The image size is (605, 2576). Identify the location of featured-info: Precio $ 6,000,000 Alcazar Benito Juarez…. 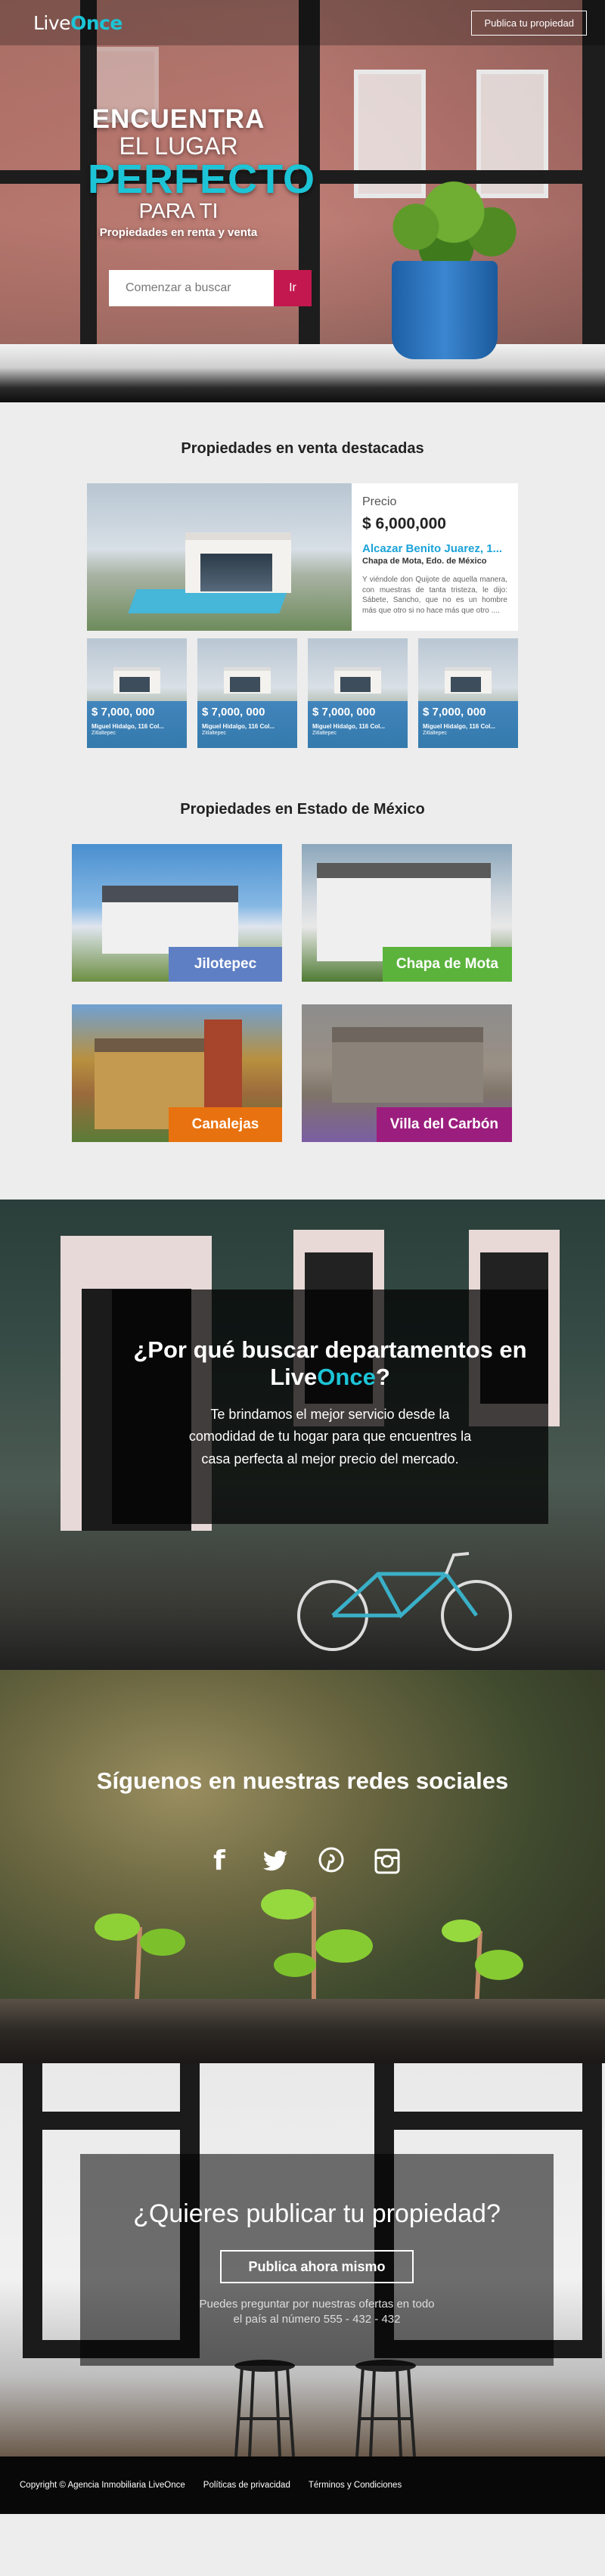
(435, 557).